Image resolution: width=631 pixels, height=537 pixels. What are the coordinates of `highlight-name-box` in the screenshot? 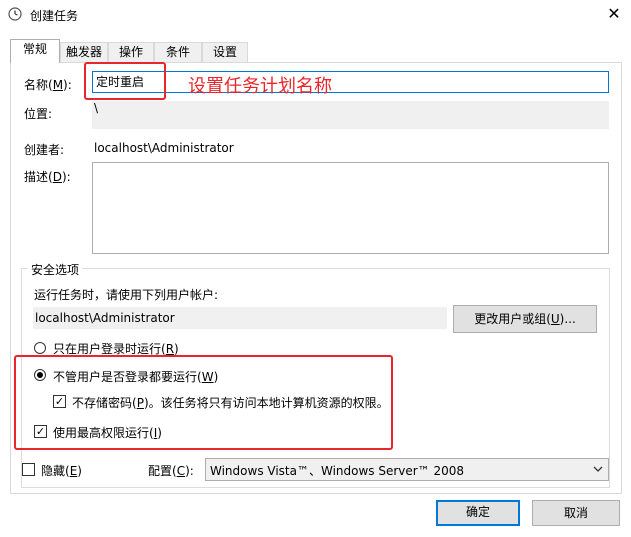 It's located at (125, 81).